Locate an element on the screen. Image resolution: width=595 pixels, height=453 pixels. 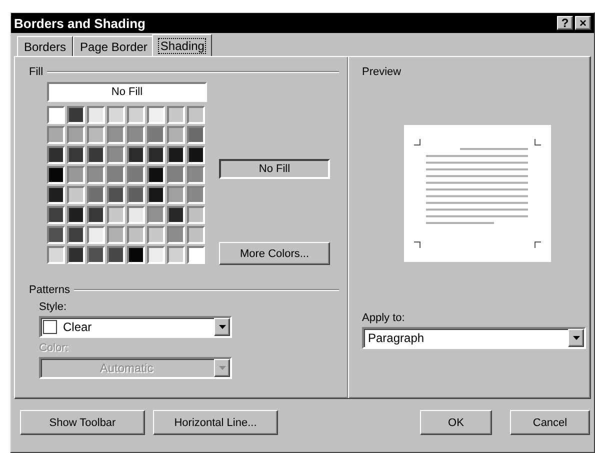
dialog-button: Show Toolbar is located at coordinates (82, 422).